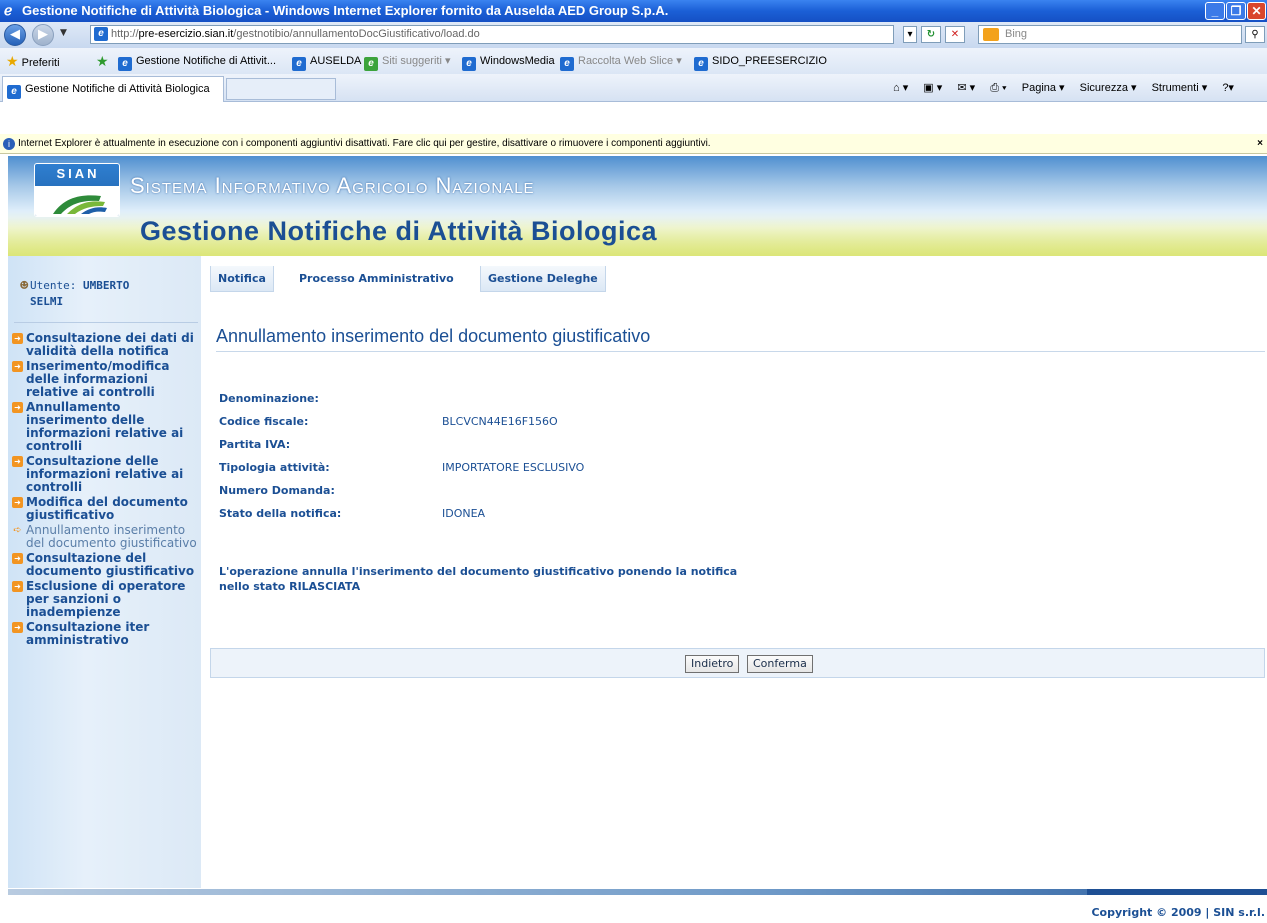  Describe the element at coordinates (88, 633) in the screenshot. I see `menu-item-label: Consultazione iter amministrativo` at that location.